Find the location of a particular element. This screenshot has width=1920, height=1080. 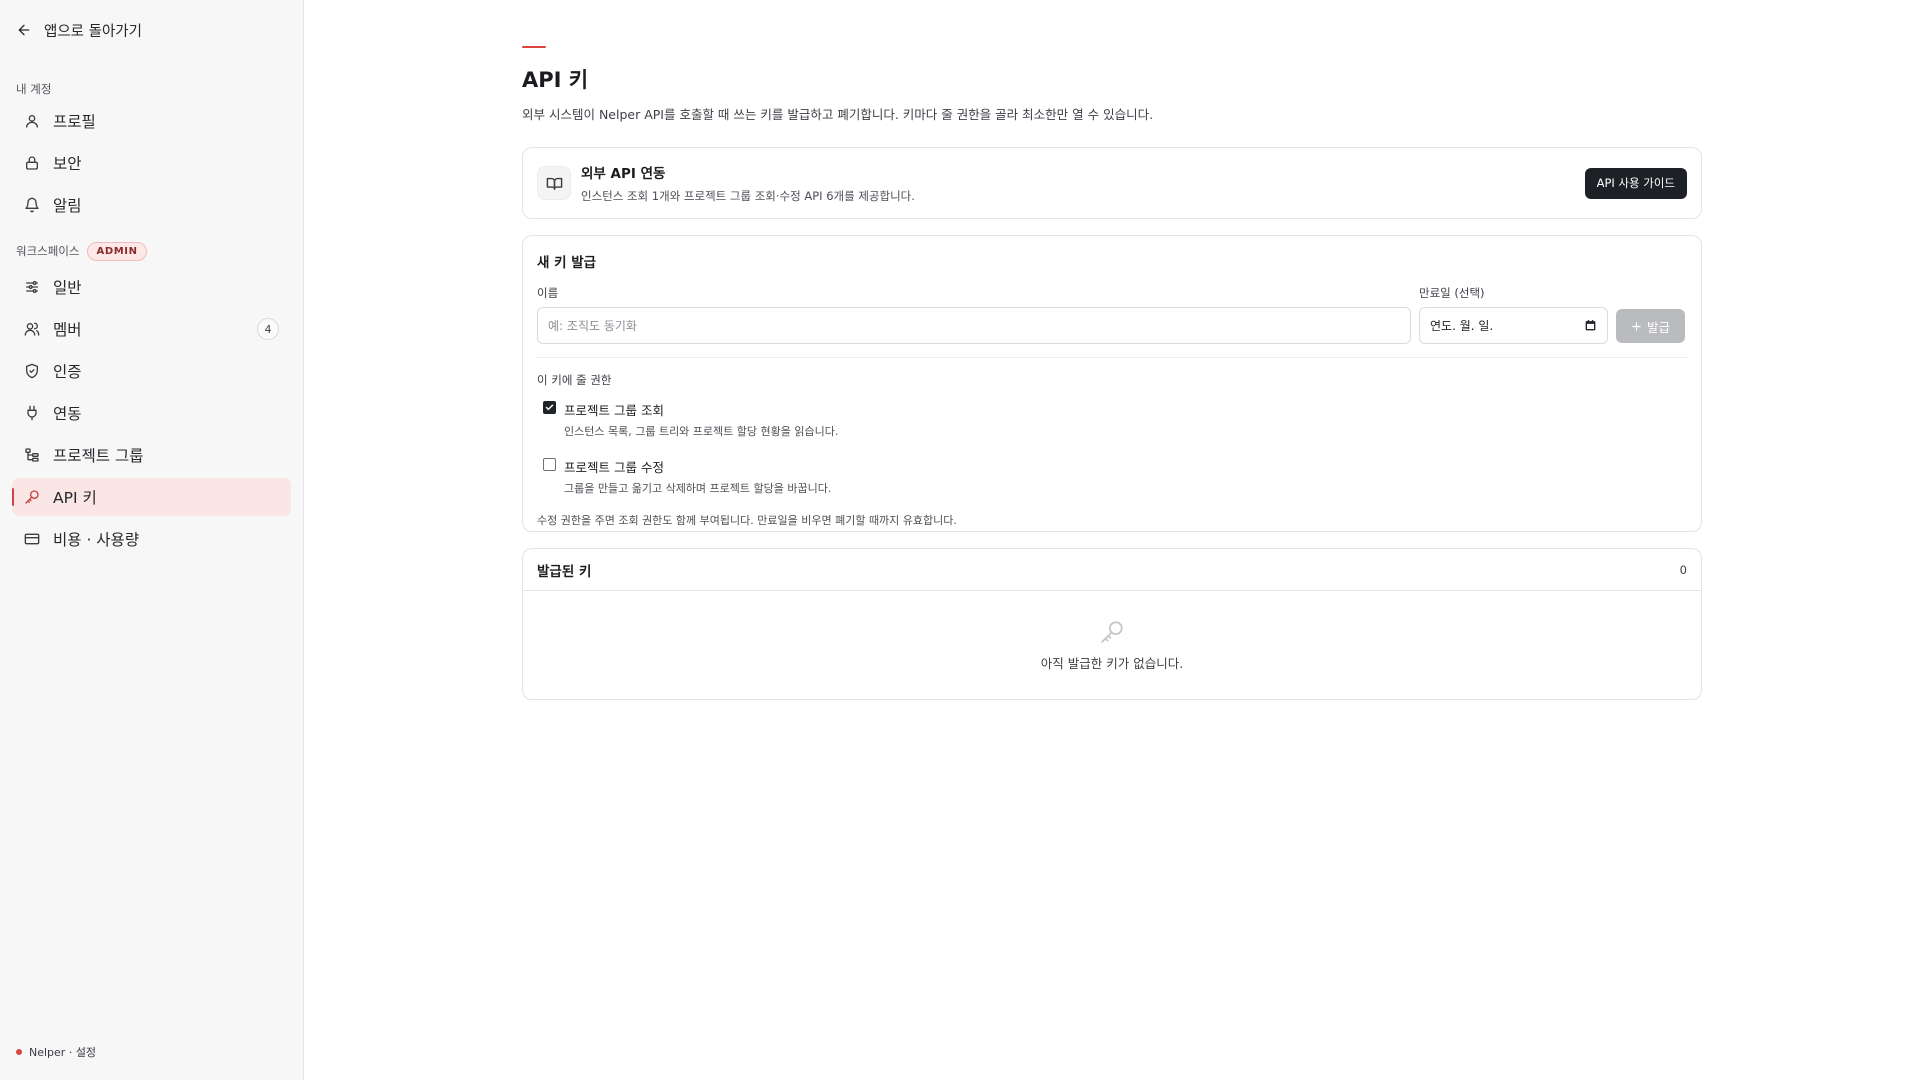

new-key-form-row: 이름 만료일 (선택) 연도. 월. 일. 발 is located at coordinates (1112, 314).